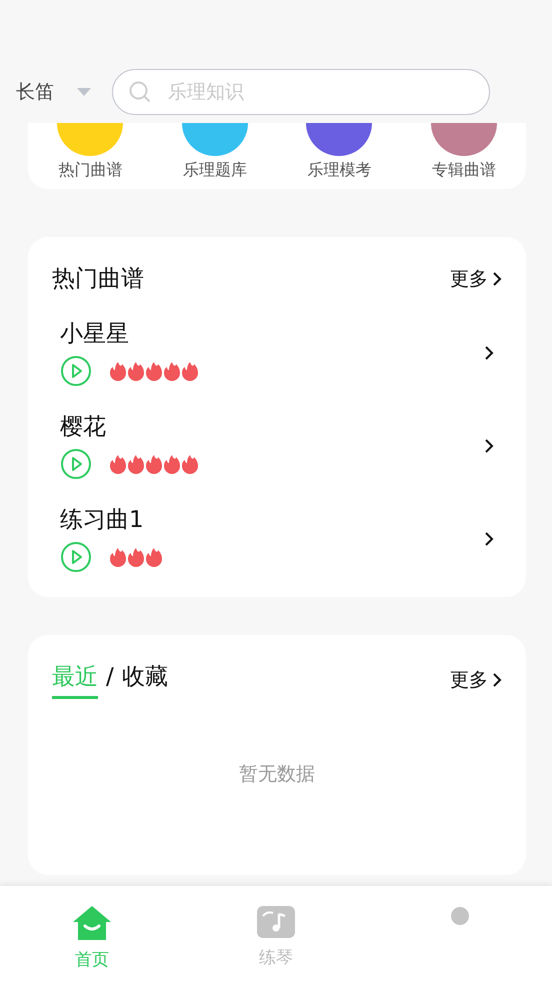  Describe the element at coordinates (140, 92) in the screenshot. I see `search-icon` at that location.